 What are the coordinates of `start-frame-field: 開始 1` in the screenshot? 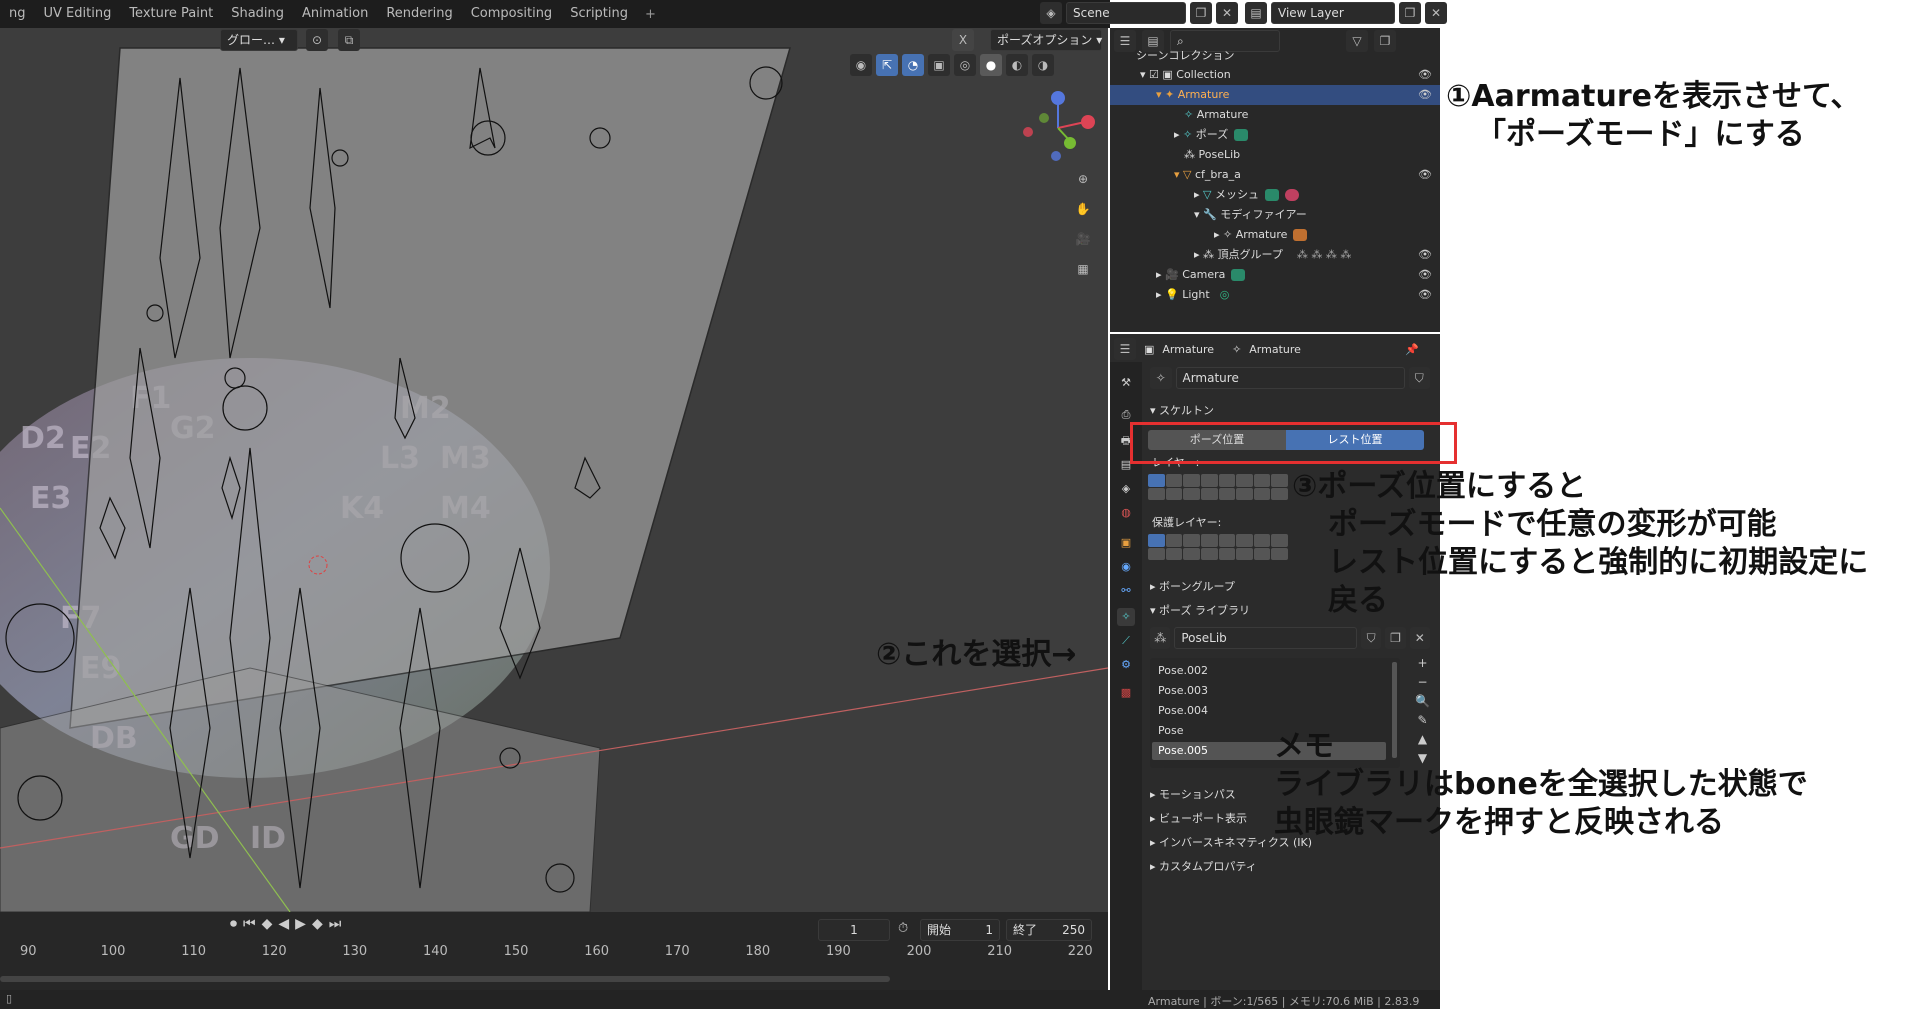 It's located at (960, 930).